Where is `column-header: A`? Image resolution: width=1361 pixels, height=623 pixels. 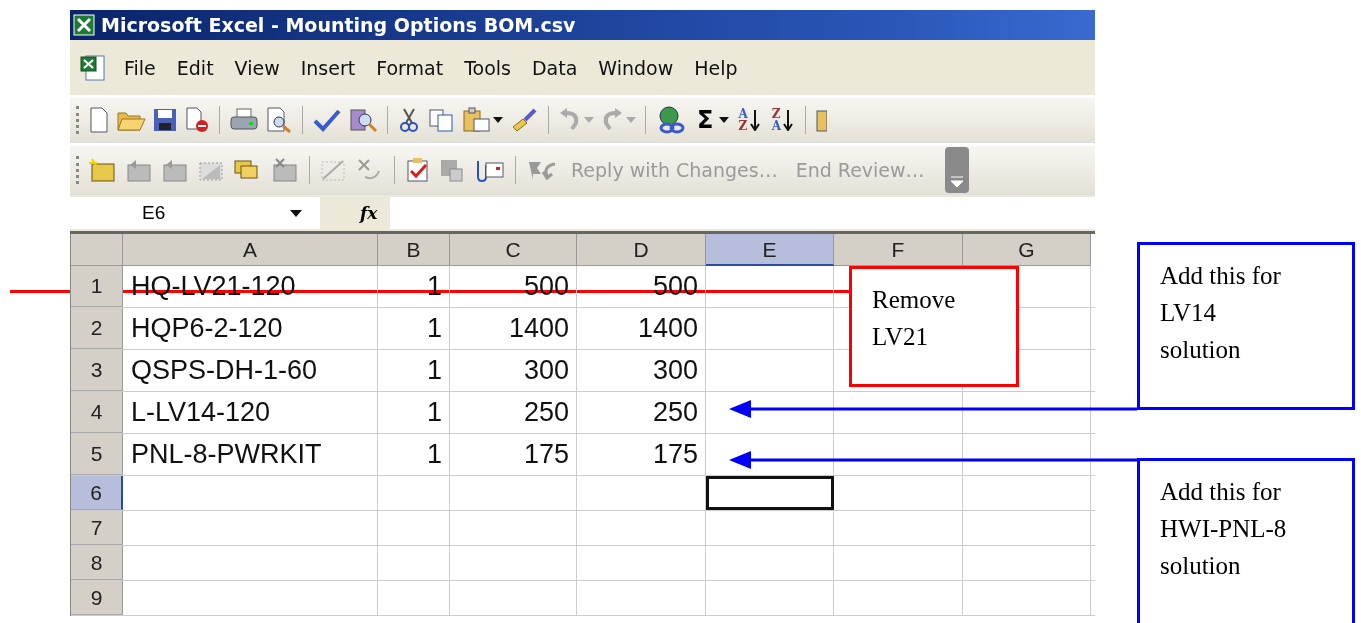
column-header: A is located at coordinates (250, 250).